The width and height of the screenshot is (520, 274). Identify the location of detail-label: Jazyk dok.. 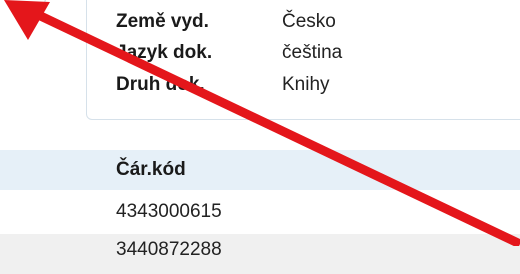
(164, 52).